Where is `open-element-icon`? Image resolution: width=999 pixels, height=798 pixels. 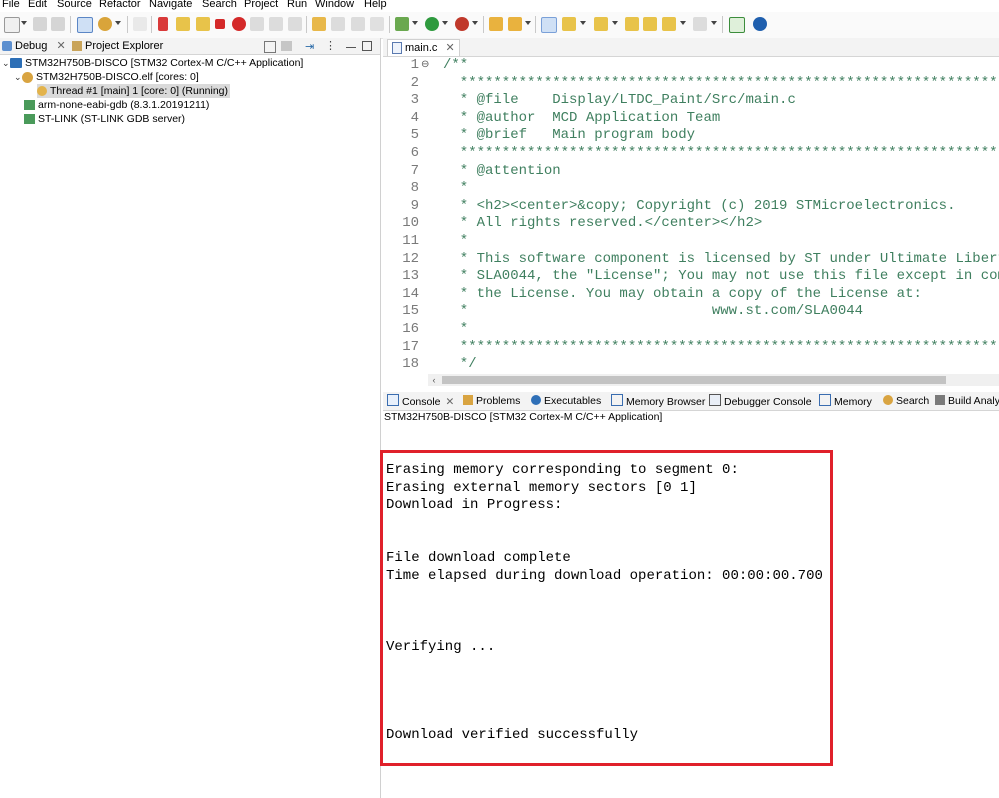 open-element-icon is located at coordinates (515, 24).